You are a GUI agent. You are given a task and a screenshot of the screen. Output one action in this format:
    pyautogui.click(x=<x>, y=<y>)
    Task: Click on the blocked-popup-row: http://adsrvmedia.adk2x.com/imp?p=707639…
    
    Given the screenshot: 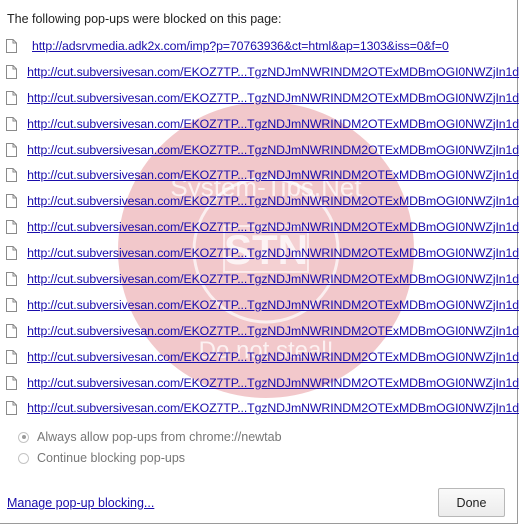 What is the action you would take?
    pyautogui.click(x=259, y=46)
    